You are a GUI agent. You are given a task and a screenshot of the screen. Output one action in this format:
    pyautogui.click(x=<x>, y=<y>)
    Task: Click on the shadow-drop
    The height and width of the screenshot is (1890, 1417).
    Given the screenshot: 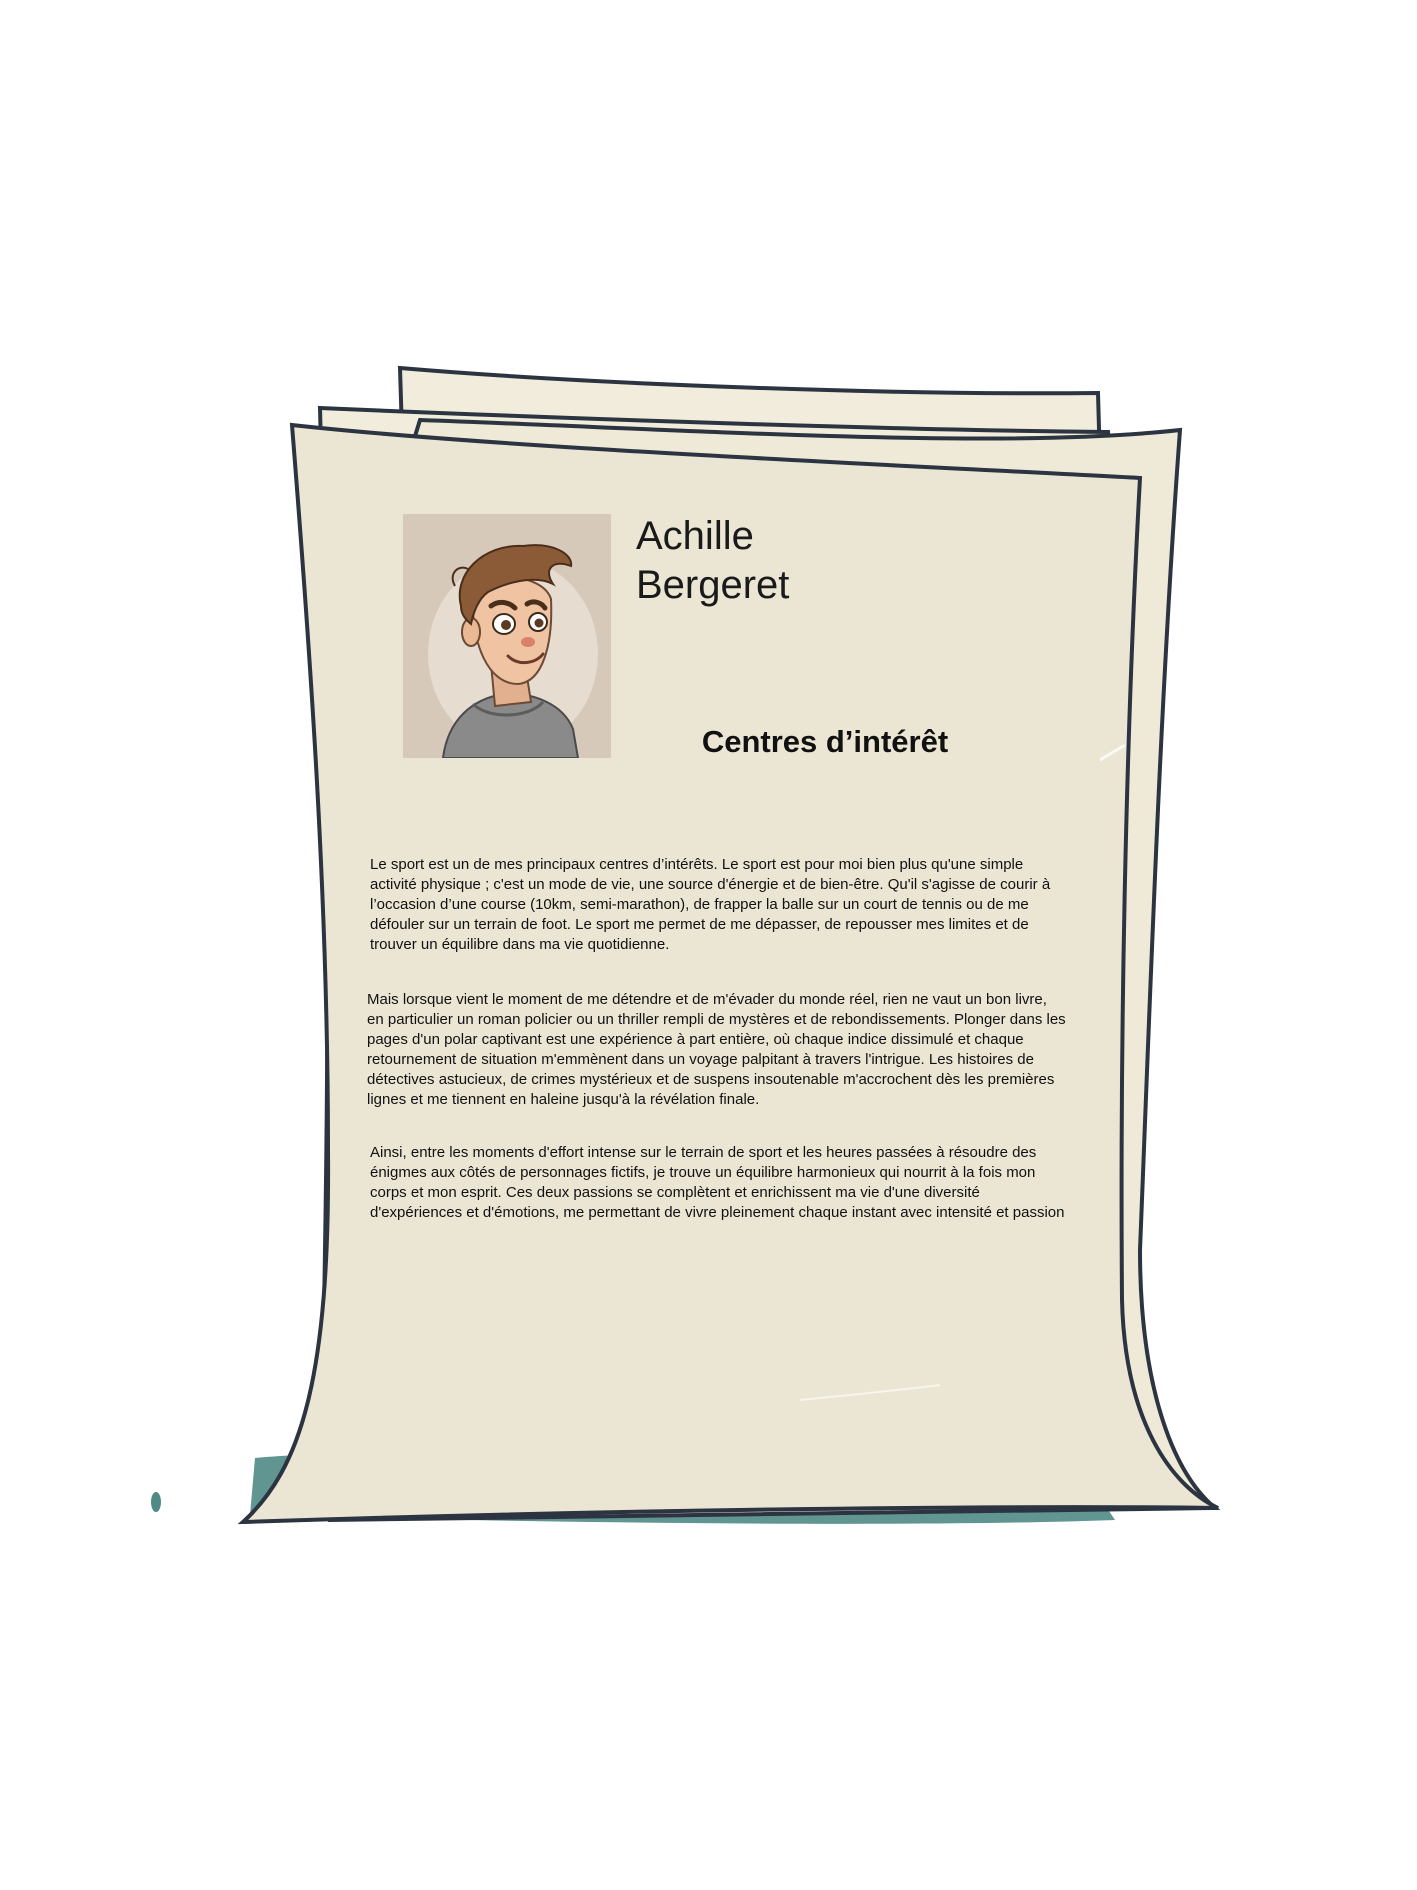 What is the action you would take?
    pyautogui.click(x=156, y=1502)
    